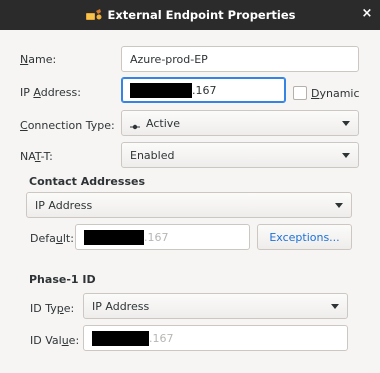  I want to click on default-address-field: .167, so click(162, 237).